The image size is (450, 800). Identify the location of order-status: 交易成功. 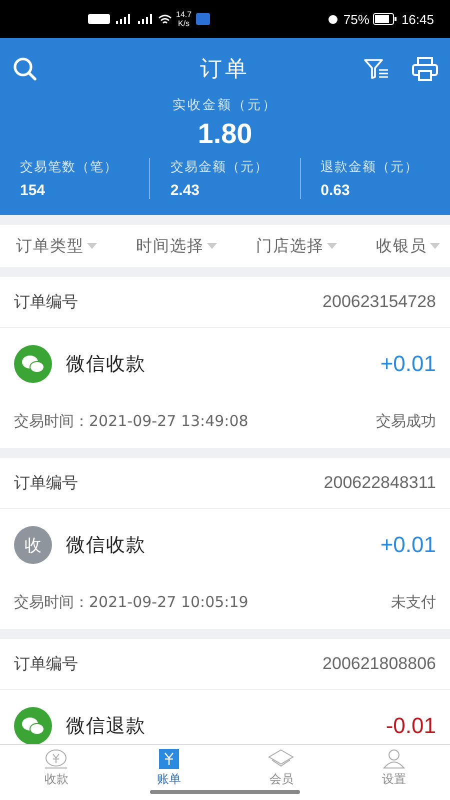
(406, 421).